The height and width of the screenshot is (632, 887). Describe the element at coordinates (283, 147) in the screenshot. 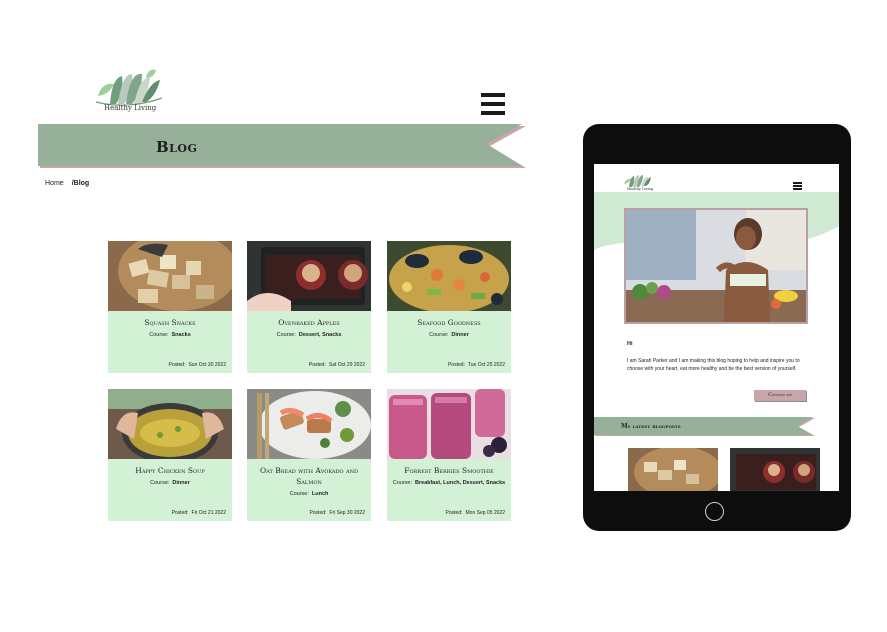

I see `page-banner` at that location.